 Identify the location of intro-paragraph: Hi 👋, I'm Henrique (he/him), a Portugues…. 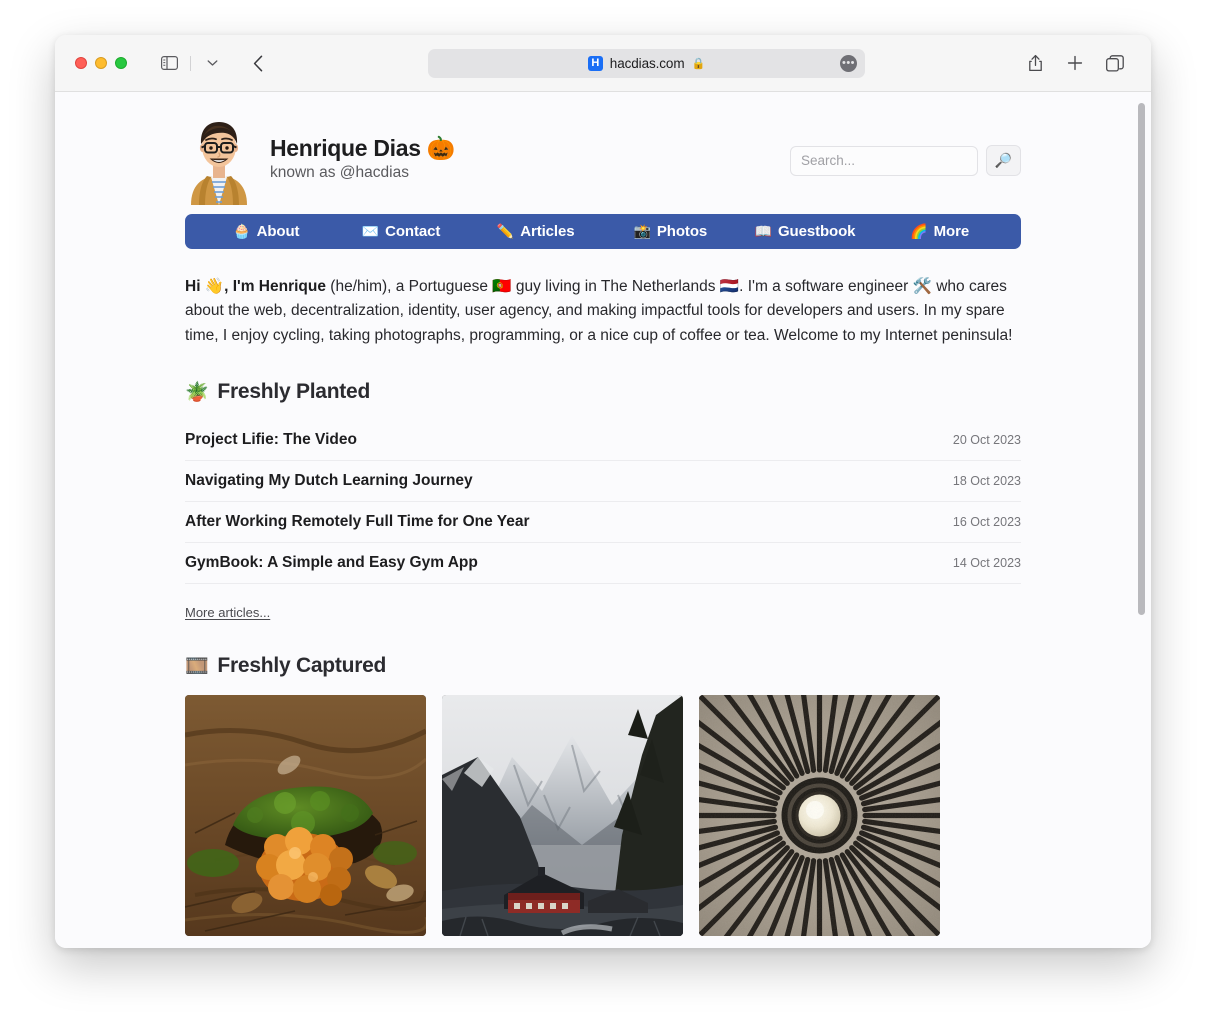
(603, 311).